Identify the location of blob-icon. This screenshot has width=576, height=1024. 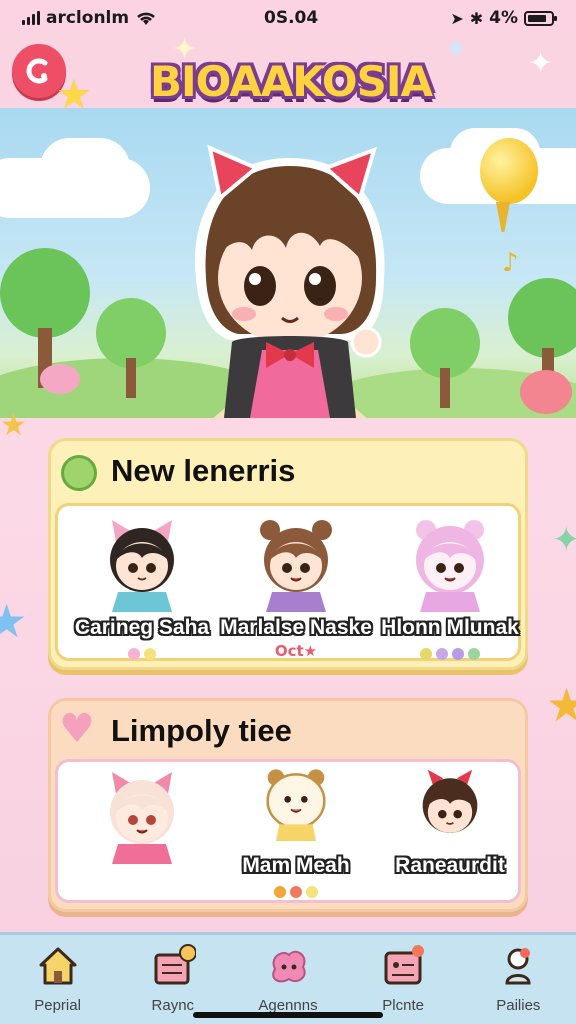
(289, 966).